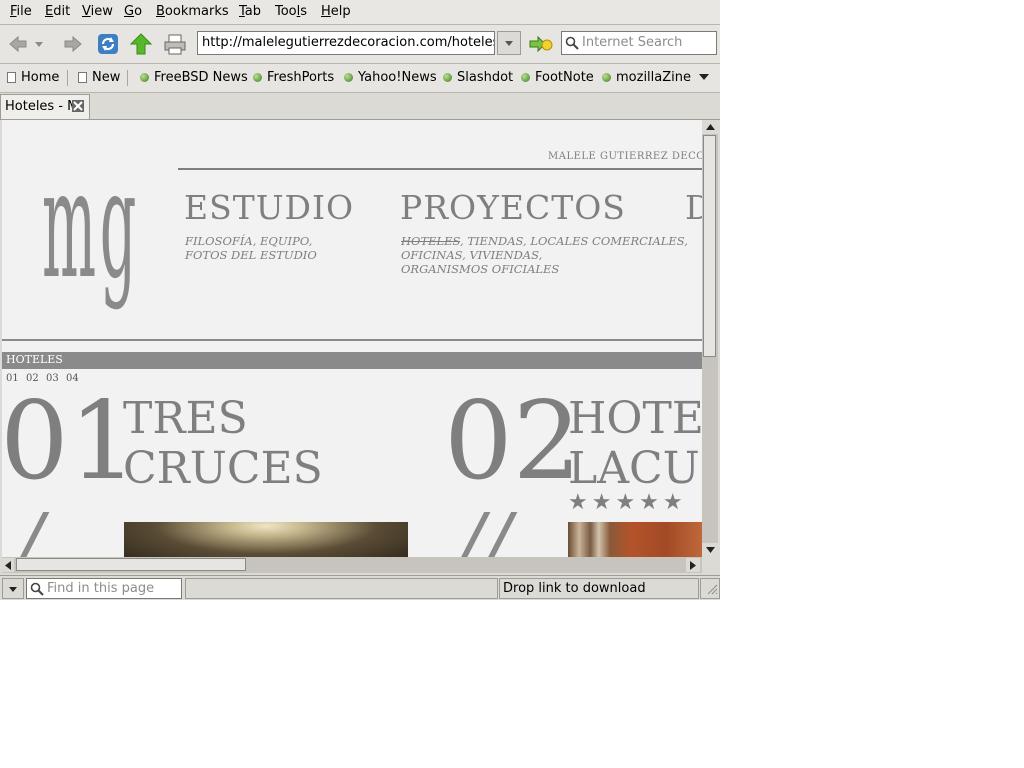 Image resolution: width=1024 pixels, height=768 pixels. I want to click on content-divider, so click(352, 340).